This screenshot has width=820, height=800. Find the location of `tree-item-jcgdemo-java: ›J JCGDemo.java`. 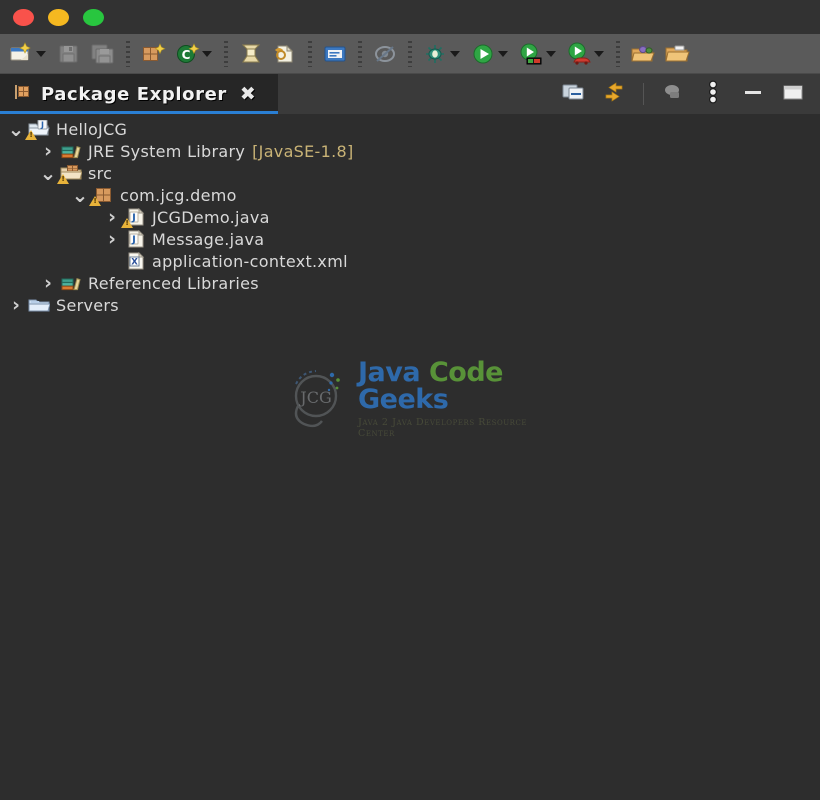

tree-item-jcgdemo-java: ›J JCGDemo.java is located at coordinates (410, 217).